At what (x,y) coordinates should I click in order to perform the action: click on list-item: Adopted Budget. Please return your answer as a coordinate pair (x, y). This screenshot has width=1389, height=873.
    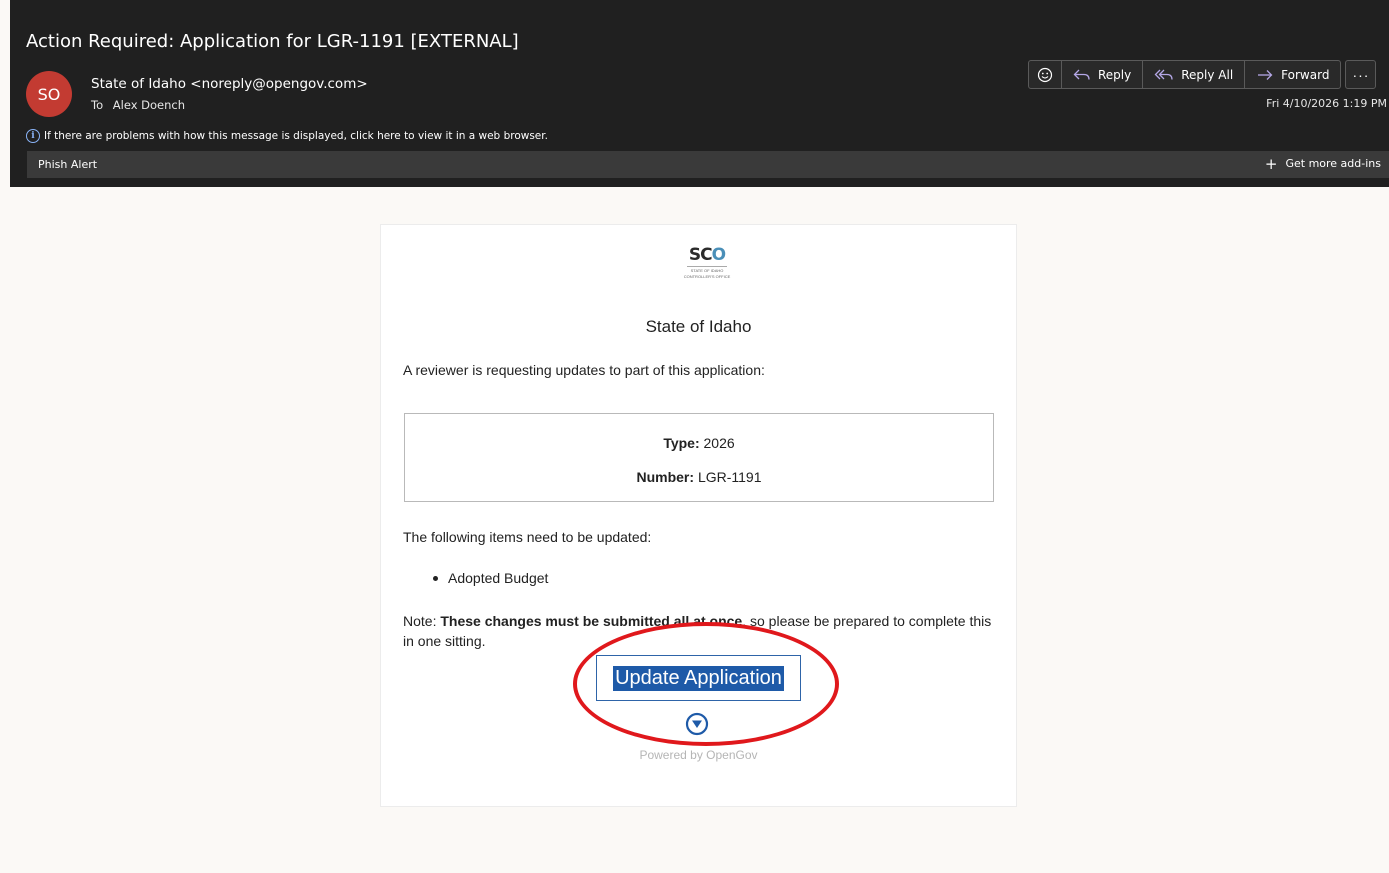
    Looking at the image, I should click on (490, 578).